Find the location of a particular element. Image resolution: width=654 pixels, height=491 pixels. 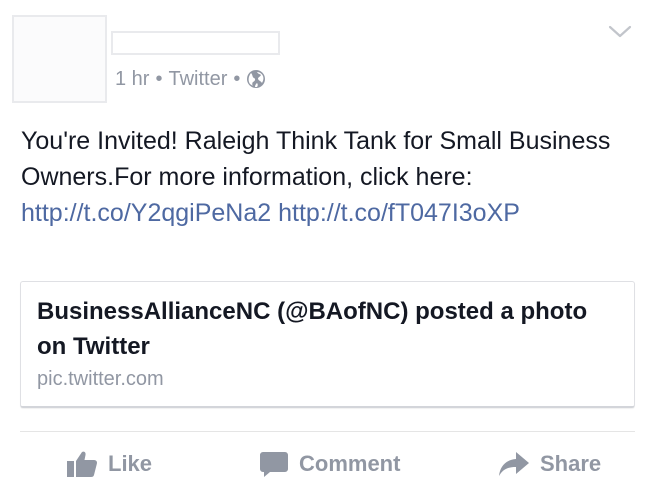

chevron-down-icon is located at coordinates (620, 32).